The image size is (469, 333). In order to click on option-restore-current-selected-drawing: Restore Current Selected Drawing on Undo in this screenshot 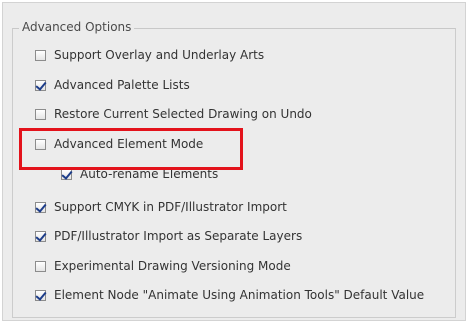, I will do `click(173, 114)`.